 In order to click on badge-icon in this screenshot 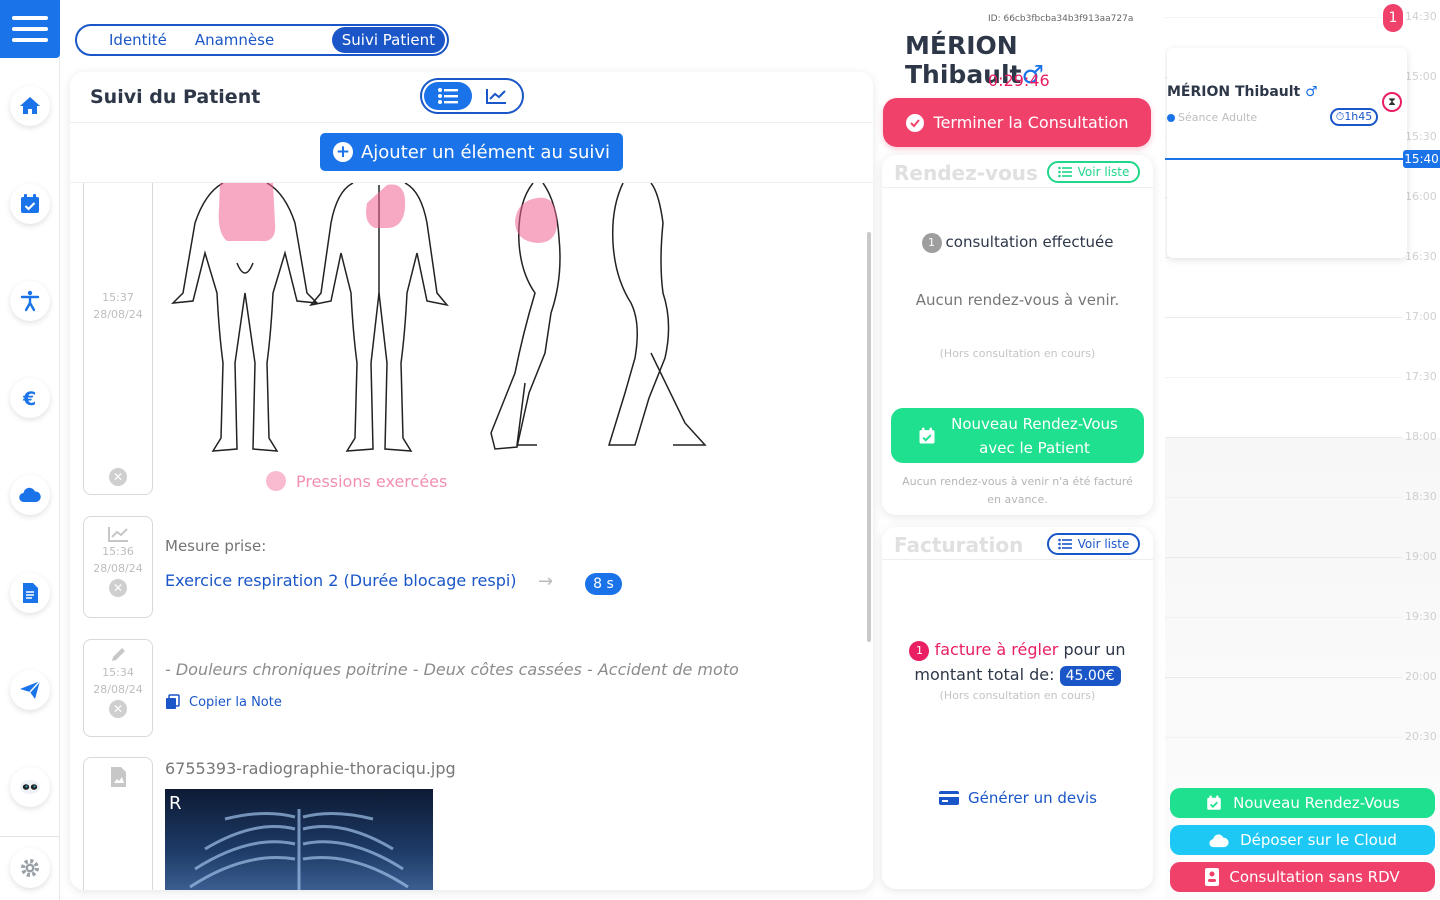, I will do `click(1212, 877)`.